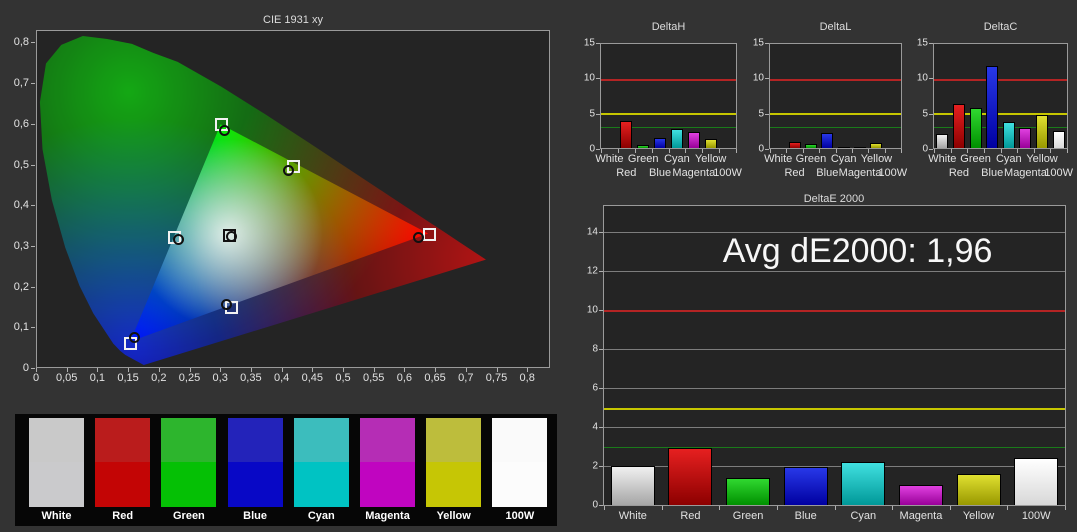 The height and width of the screenshot is (532, 1077). I want to click on swatch-column-cyan: Cyan, so click(321, 470).